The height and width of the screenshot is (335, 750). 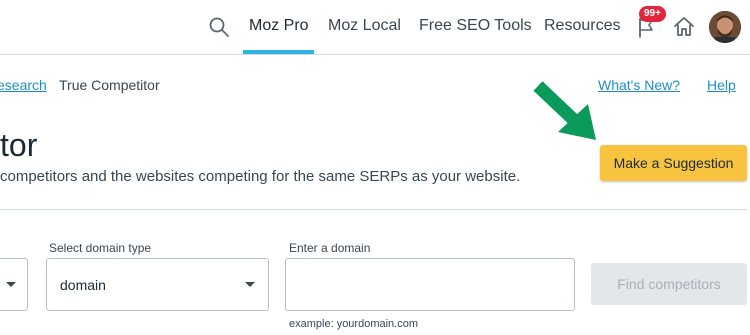 What do you see at coordinates (157, 284) in the screenshot?
I see `domain-type-select: domain` at bounding box center [157, 284].